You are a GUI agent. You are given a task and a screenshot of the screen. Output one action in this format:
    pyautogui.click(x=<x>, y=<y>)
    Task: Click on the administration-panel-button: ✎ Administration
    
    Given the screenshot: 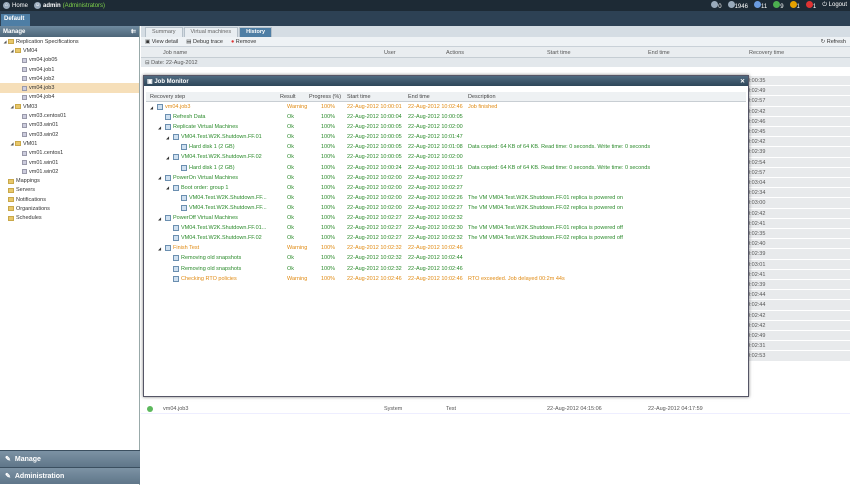 What is the action you would take?
    pyautogui.click(x=70, y=475)
    